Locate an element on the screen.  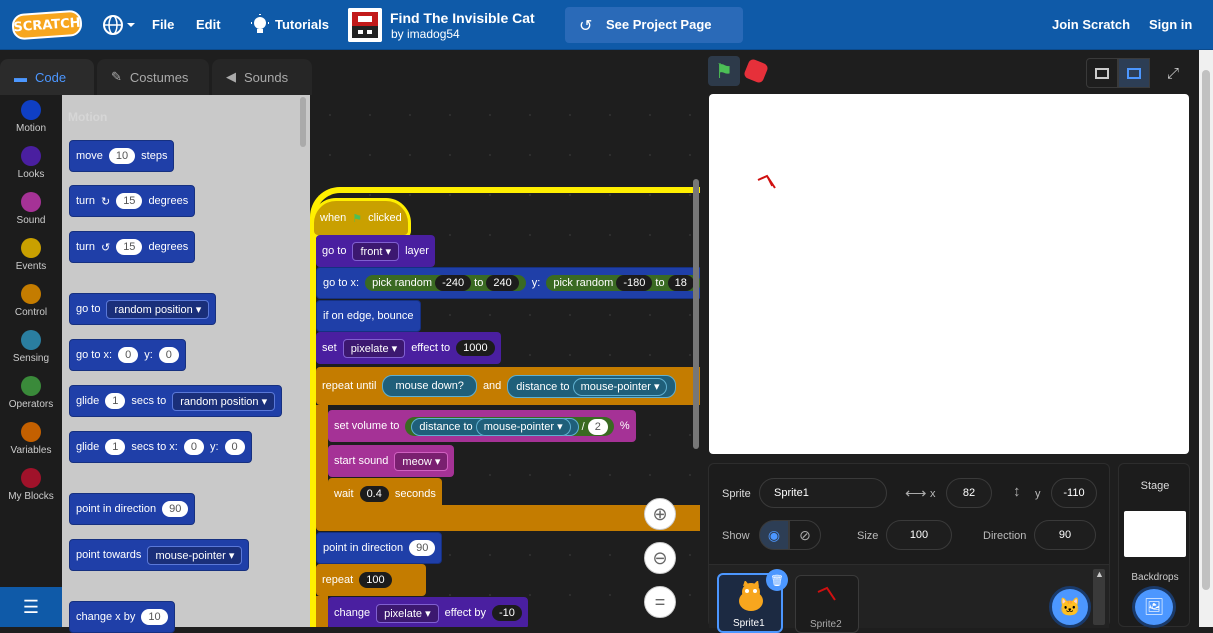
page-scrollbar is located at coordinates (1206, 338).